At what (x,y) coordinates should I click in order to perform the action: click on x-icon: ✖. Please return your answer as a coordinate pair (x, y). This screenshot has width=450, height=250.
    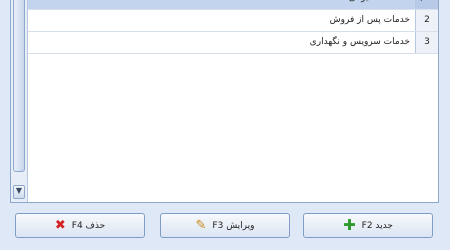
    Looking at the image, I should click on (60, 225).